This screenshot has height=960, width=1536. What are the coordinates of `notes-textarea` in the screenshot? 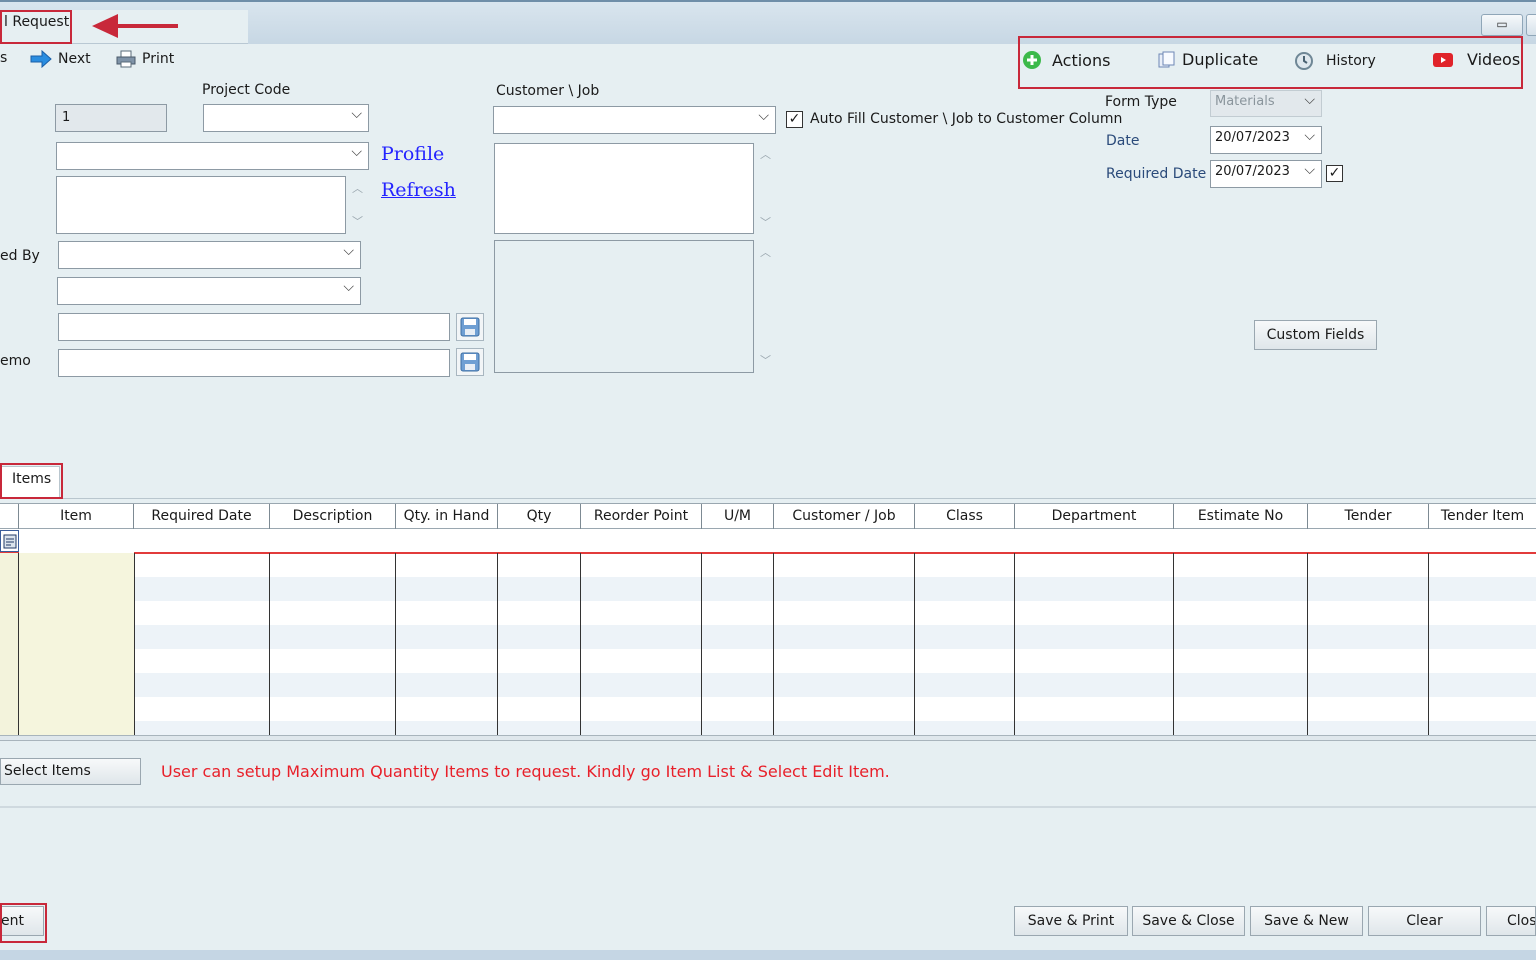 It's located at (624, 306).